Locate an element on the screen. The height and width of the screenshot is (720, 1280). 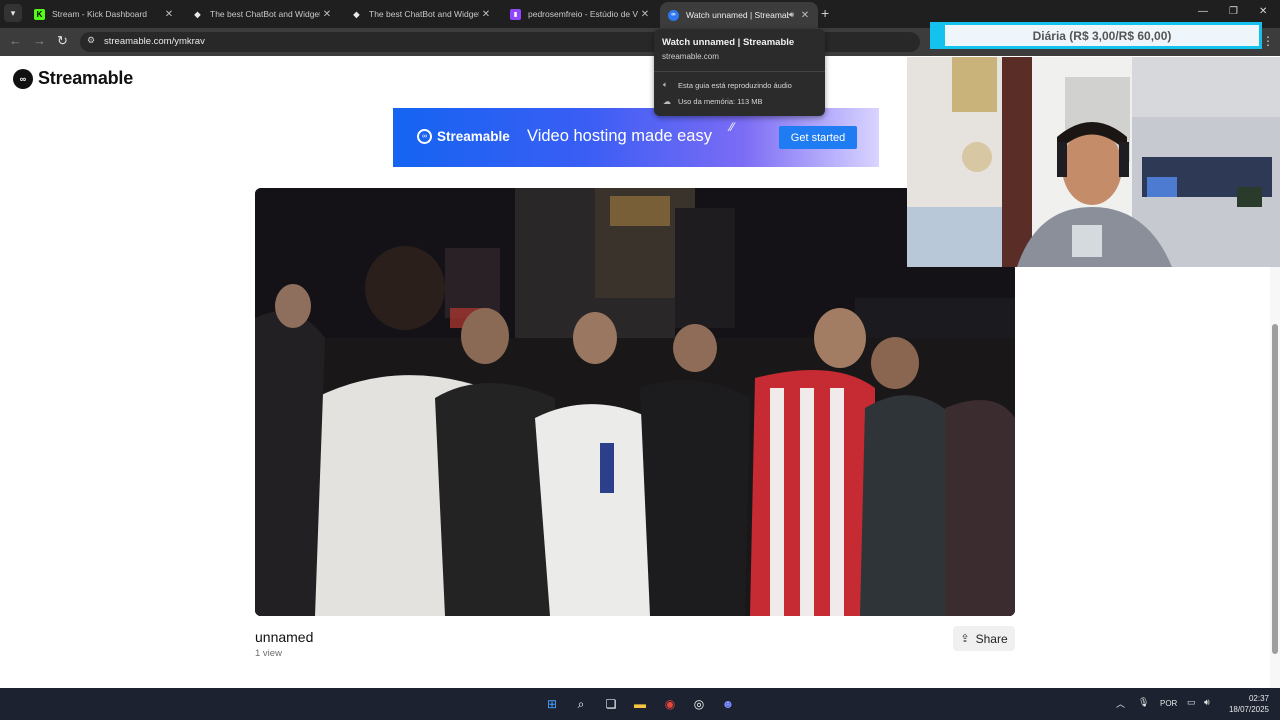
audio-status-row: 🔈︎ Esta guia está reproduzindo áudio is located at coordinates (727, 85).